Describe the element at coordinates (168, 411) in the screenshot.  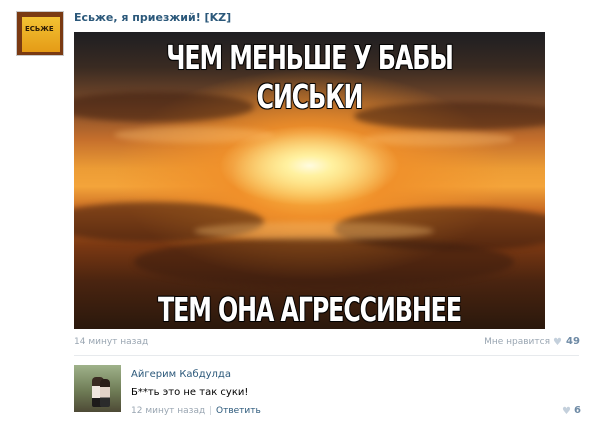
I see `comment-timestamp: 12 минут назад` at that location.